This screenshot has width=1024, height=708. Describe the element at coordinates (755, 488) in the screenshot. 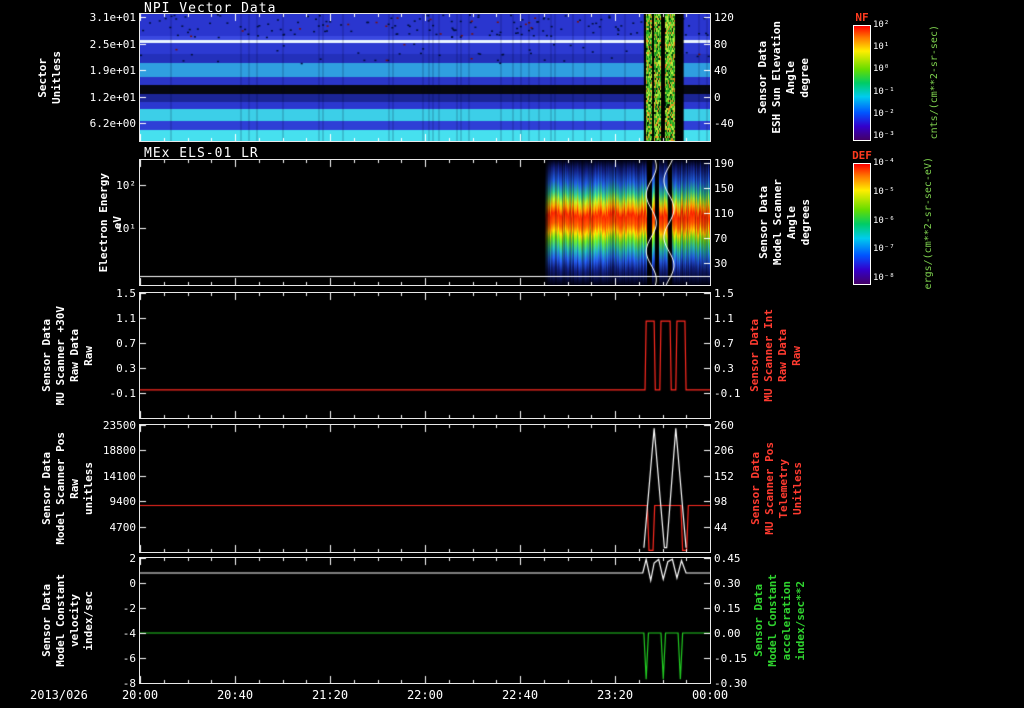

I see `panel-4-right-axis-label-line: Sensor Data` at that location.